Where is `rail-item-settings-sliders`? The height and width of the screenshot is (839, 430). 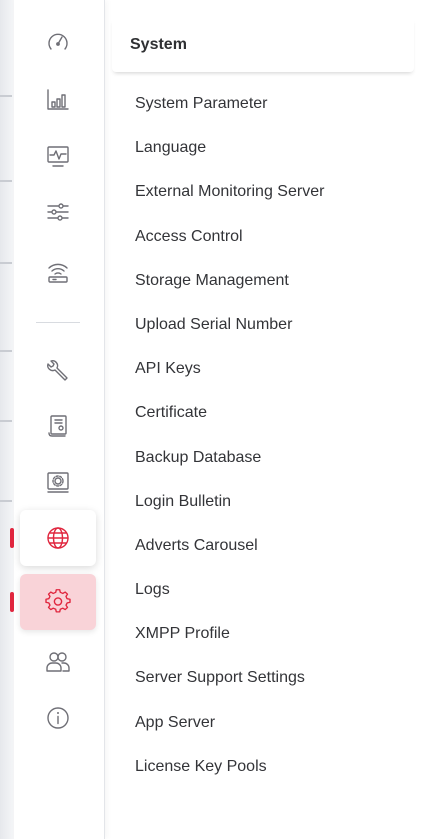 rail-item-settings-sliders is located at coordinates (58, 212).